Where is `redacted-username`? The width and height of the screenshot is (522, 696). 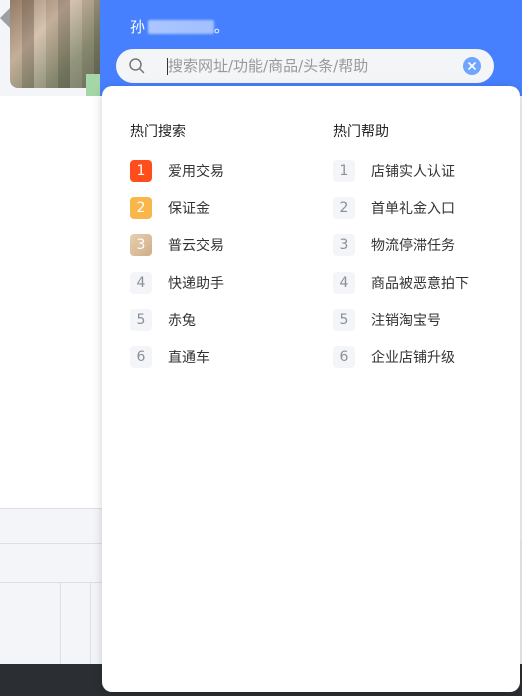 redacted-username is located at coordinates (181, 27).